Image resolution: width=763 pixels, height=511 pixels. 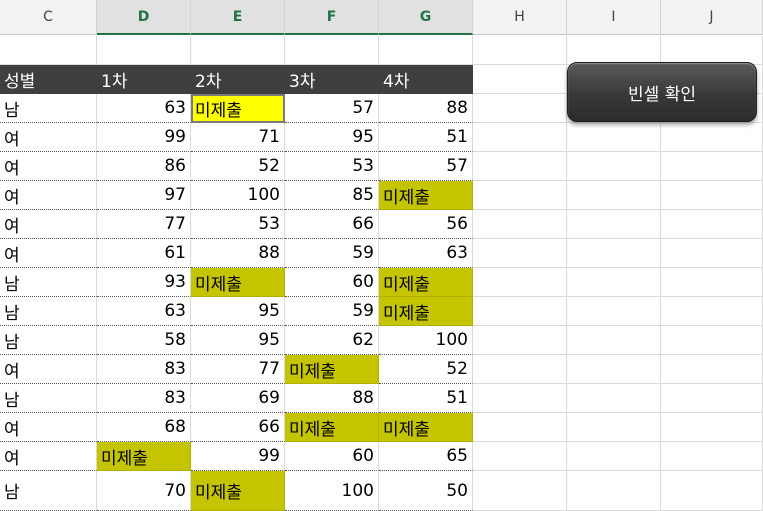 I want to click on table-header-cell: 1차, so click(x=144, y=79).